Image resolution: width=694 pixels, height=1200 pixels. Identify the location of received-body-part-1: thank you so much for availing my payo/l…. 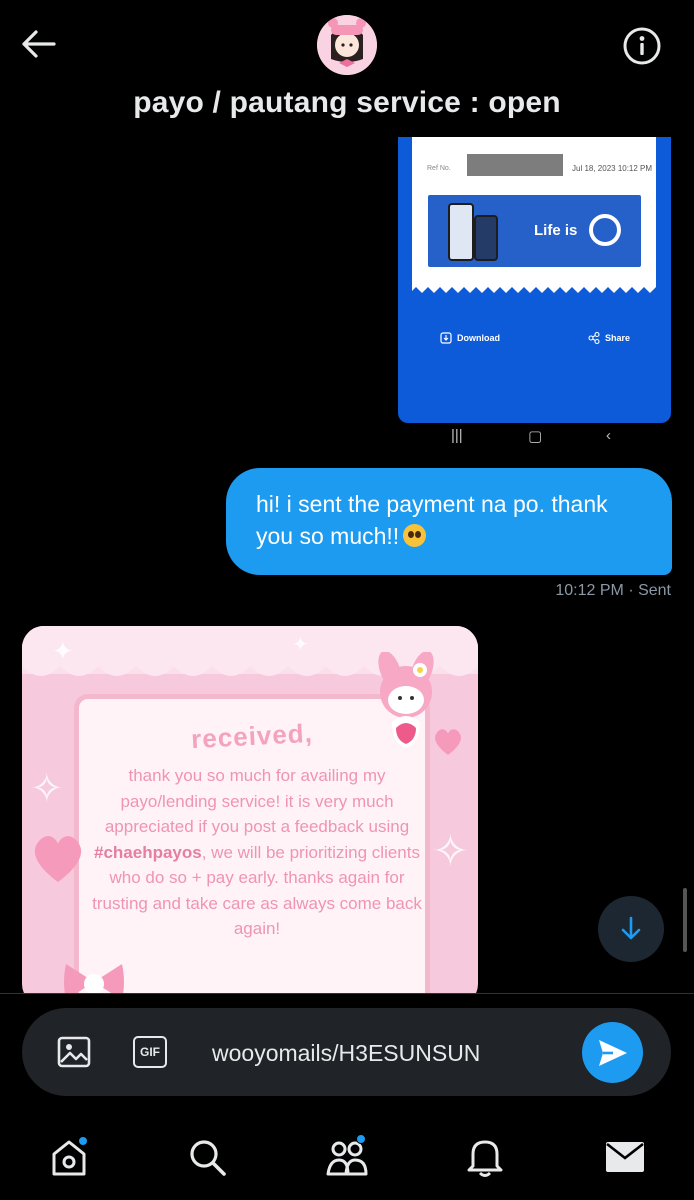
(257, 801).